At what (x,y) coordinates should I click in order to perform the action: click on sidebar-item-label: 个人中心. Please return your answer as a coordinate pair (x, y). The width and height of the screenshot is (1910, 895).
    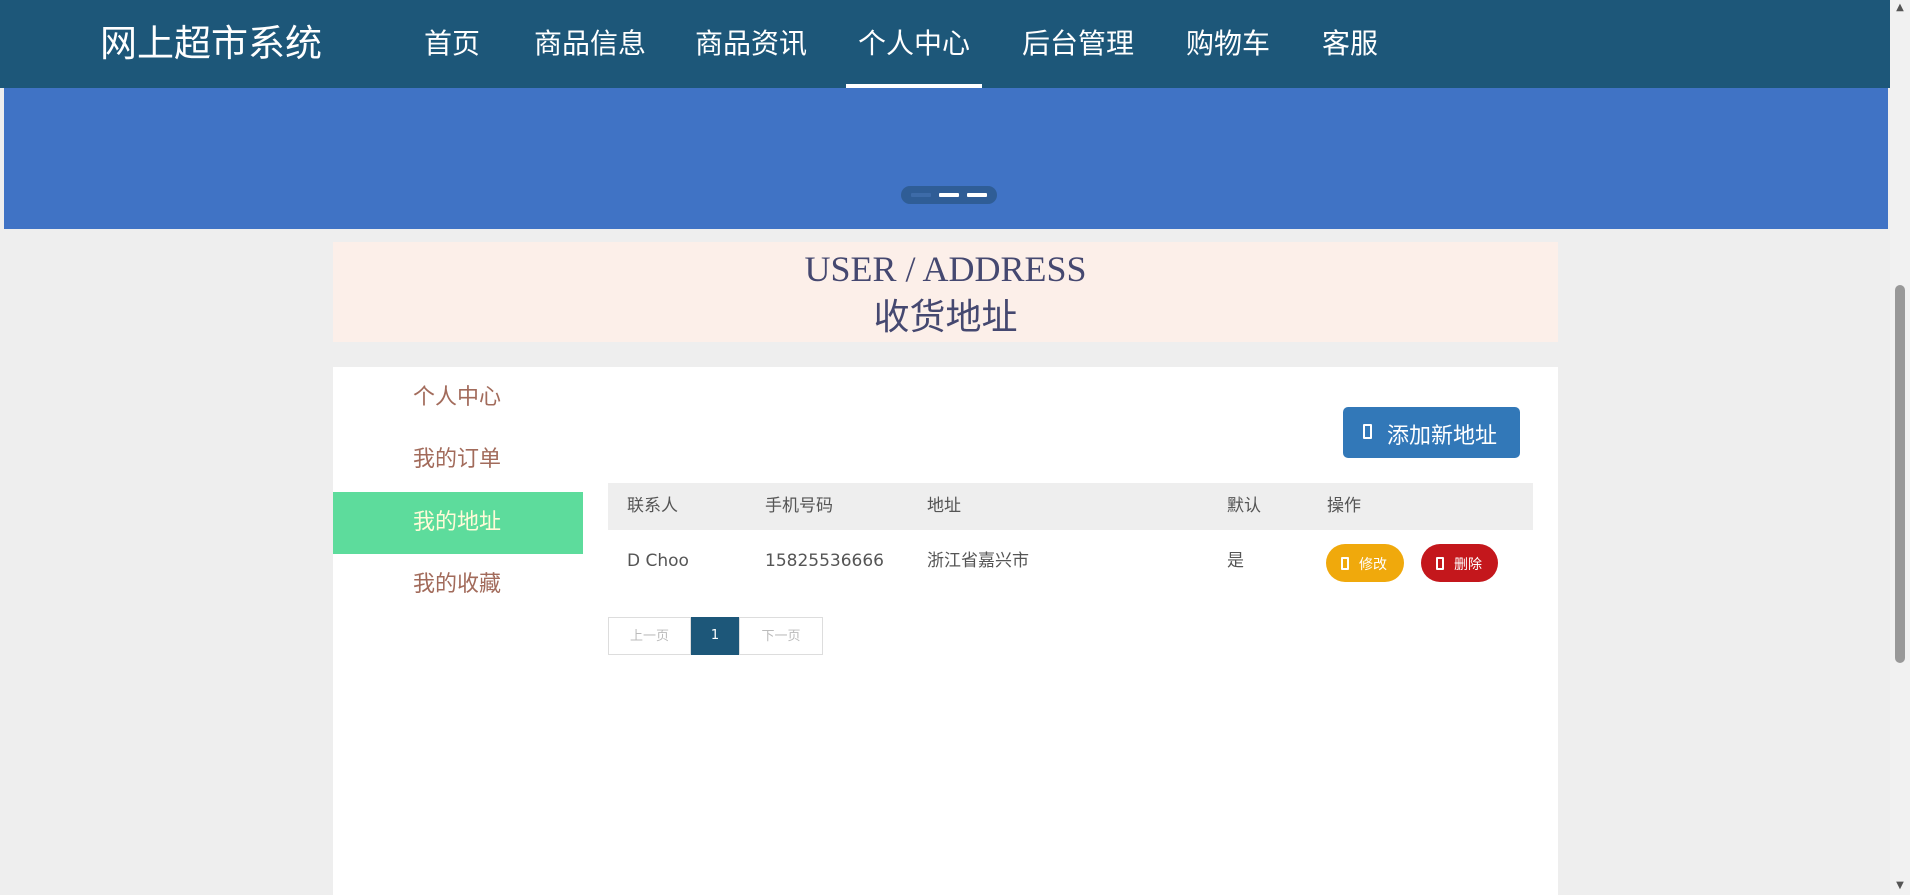
    Looking at the image, I should click on (457, 397).